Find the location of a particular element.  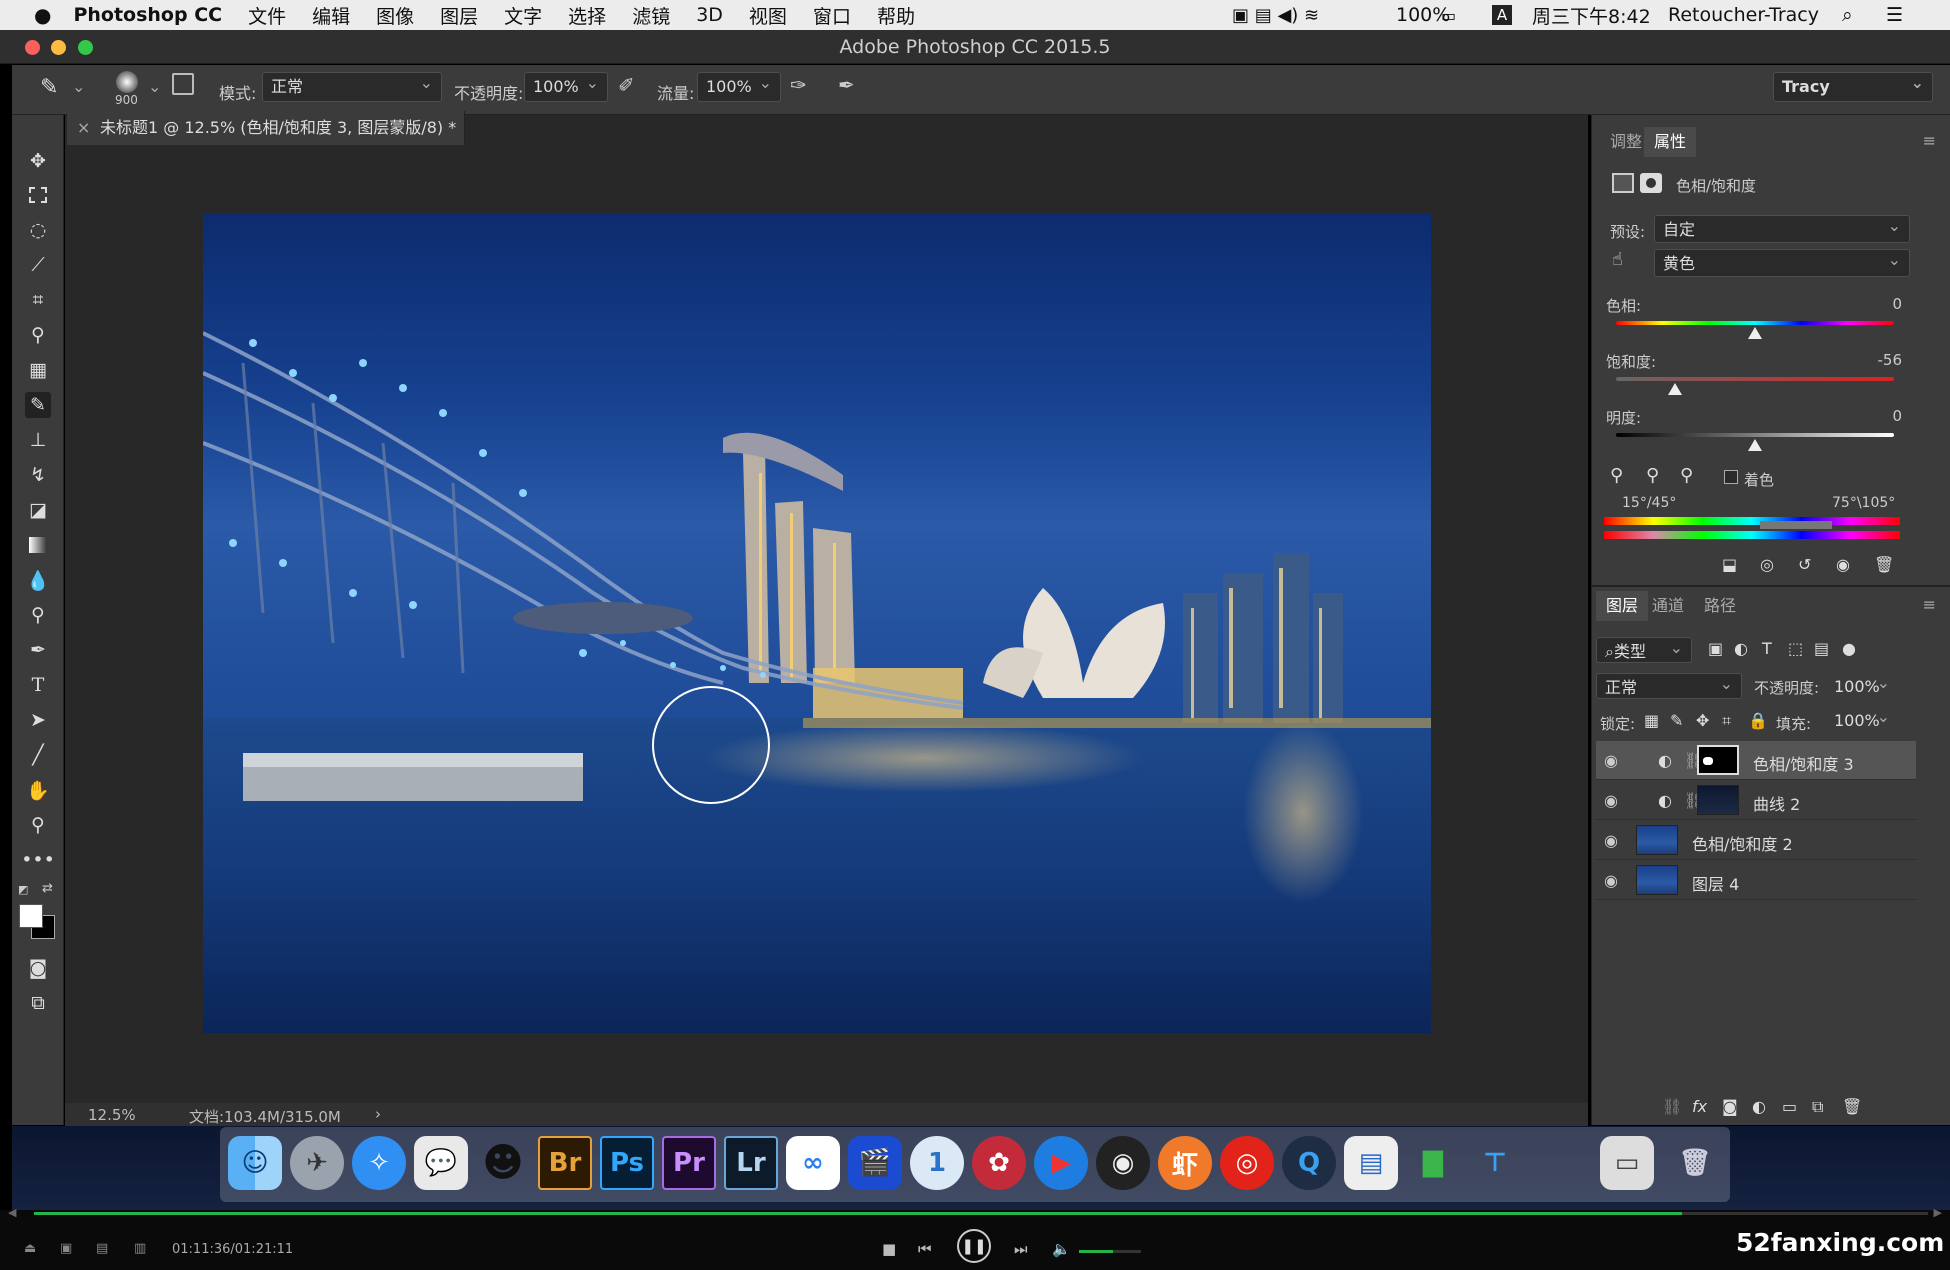

layer-mask-thumbnail is located at coordinates (1718, 760).